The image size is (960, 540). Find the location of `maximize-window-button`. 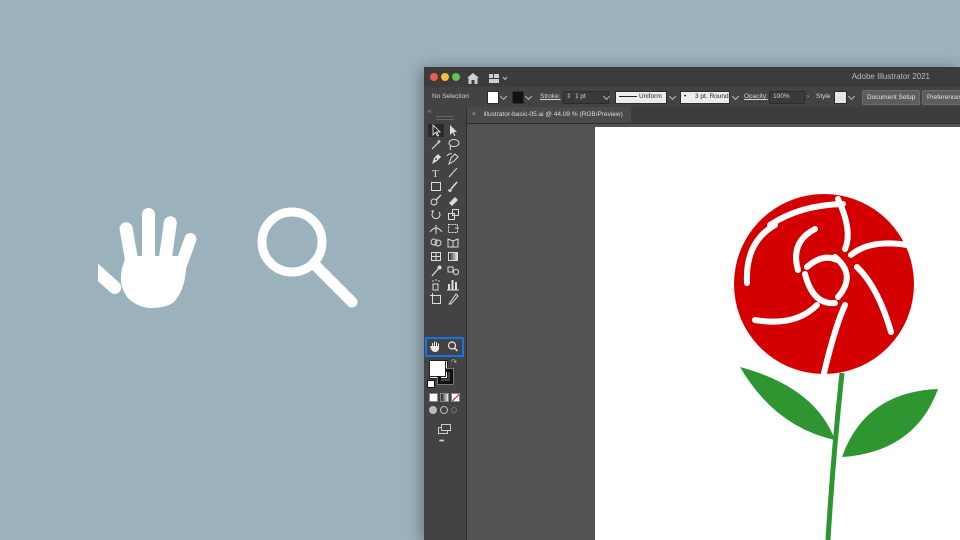

maximize-window-button is located at coordinates (456, 77).